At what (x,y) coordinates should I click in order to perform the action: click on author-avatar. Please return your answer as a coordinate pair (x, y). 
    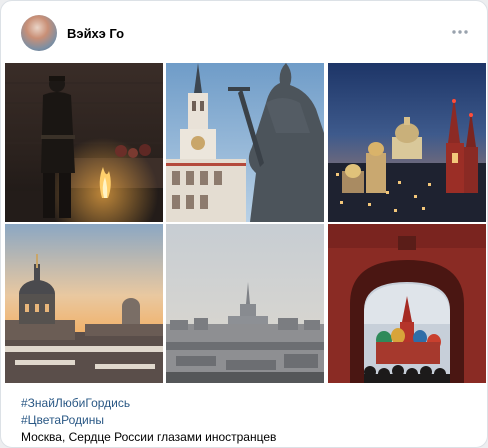
    Looking at the image, I should click on (39, 33).